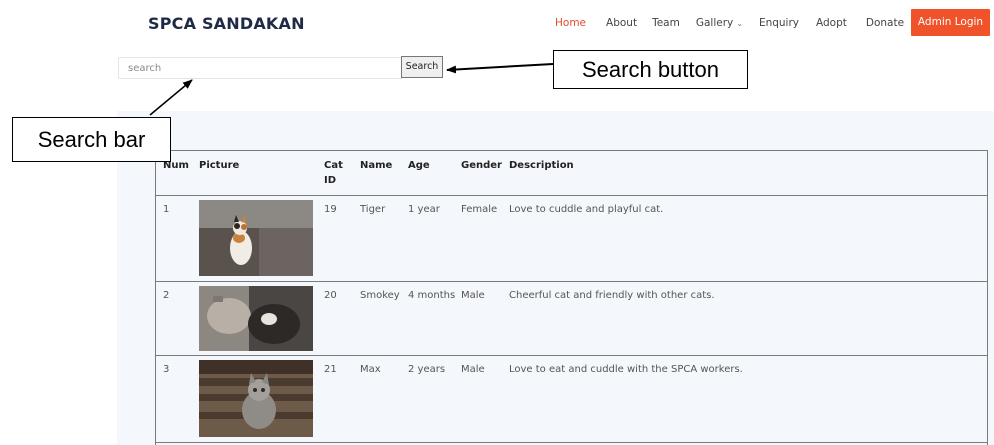  Describe the element at coordinates (500, 68) in the screenshot. I see `search-button-arrow` at that location.